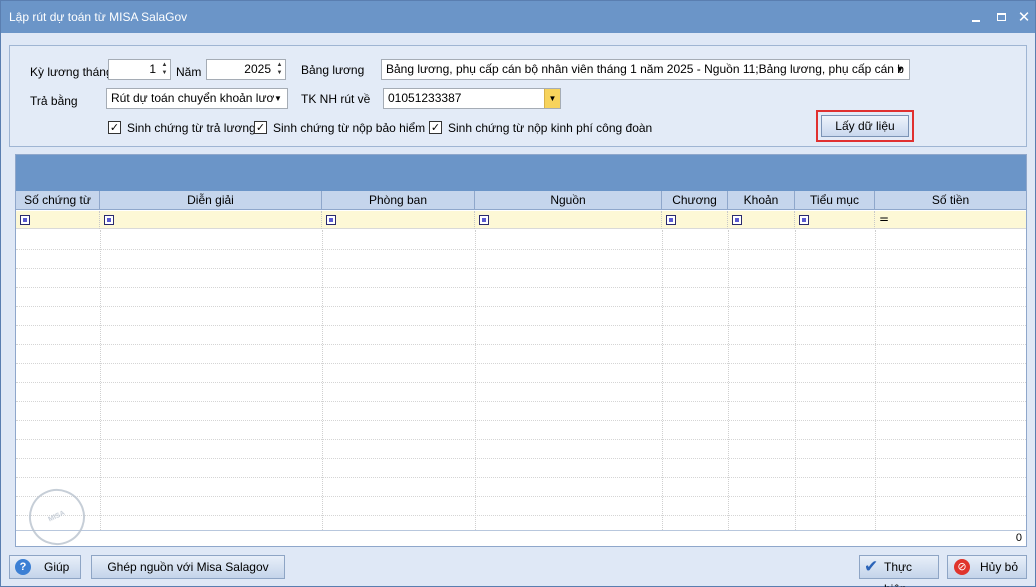 The image size is (1036, 587). I want to click on maximize-icon, so click(1001, 17).